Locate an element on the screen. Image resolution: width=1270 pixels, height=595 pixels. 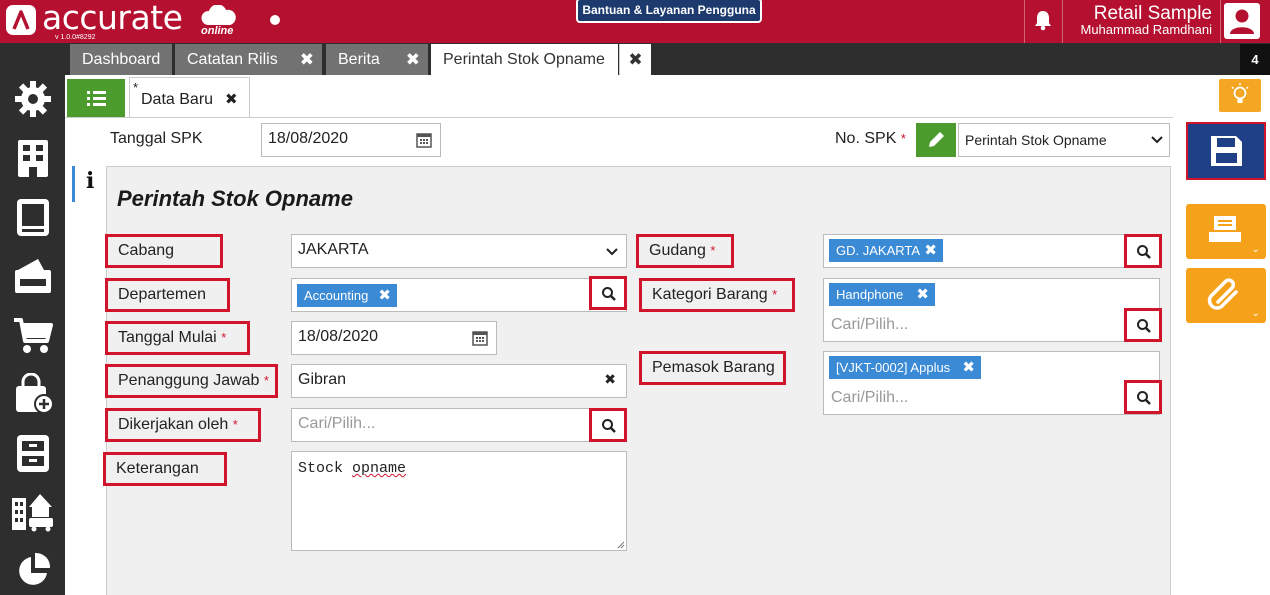
chevron-down-icon is located at coordinates (1157, 139).